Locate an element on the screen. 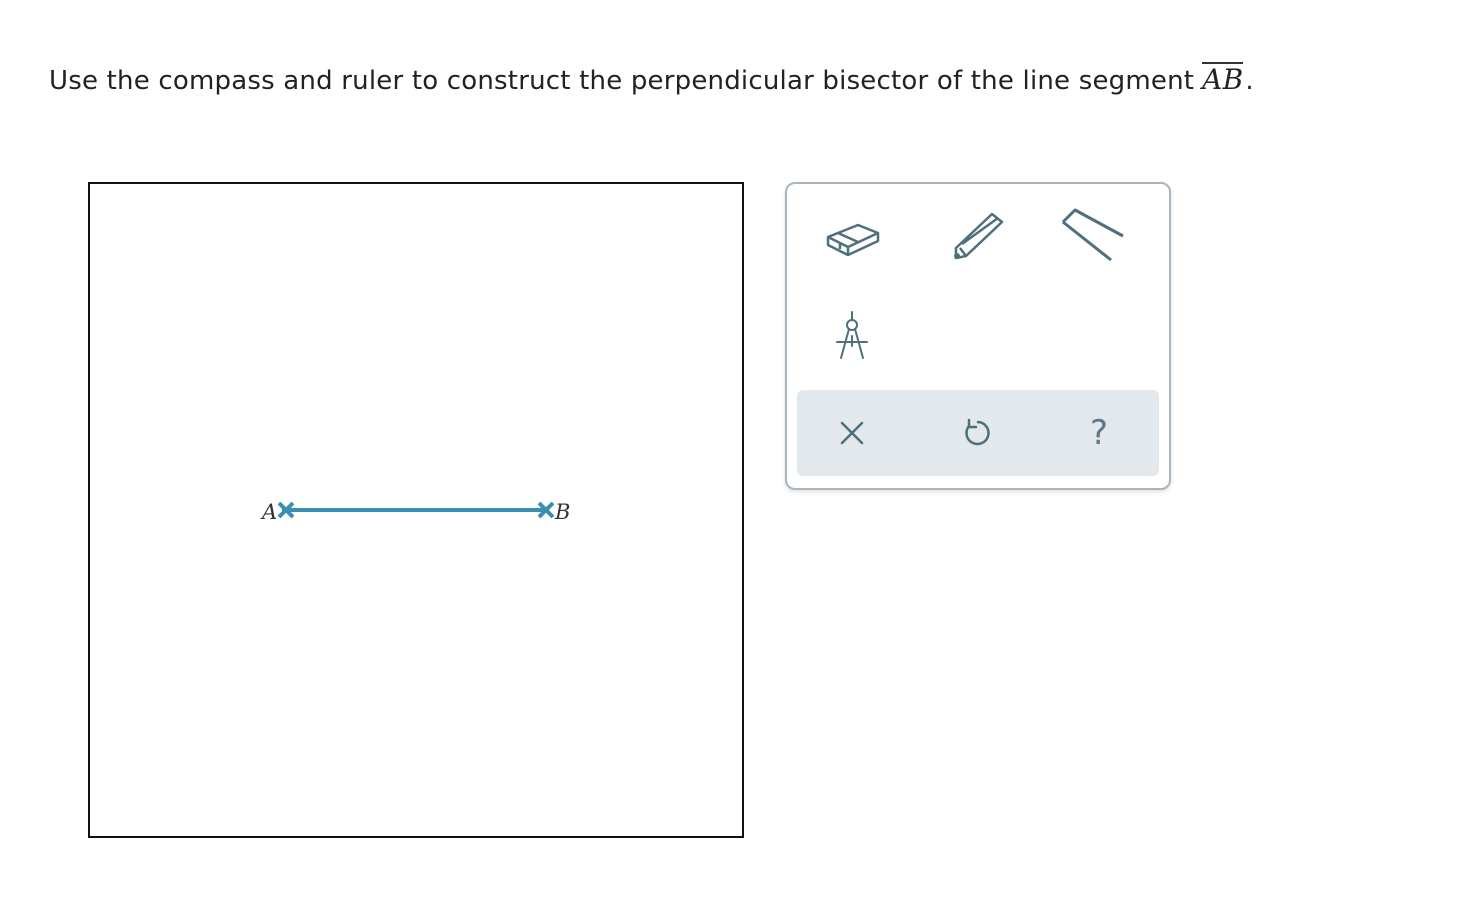  ruler-icon is located at coordinates (1092, 235).